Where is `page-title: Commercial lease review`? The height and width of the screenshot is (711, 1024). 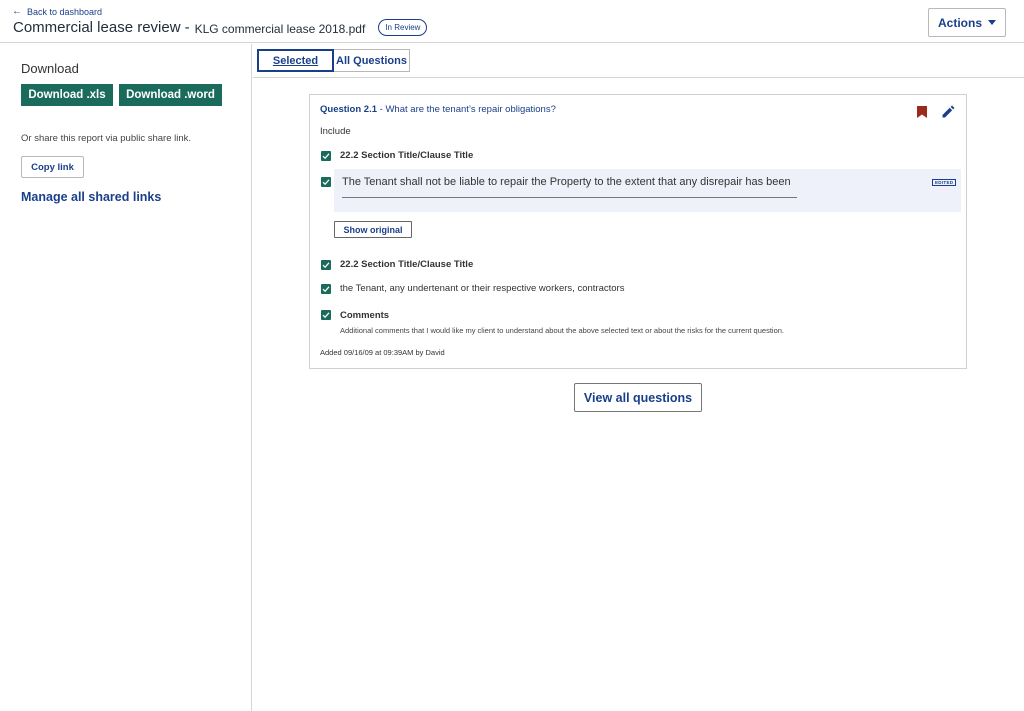 page-title: Commercial lease review is located at coordinates (97, 27).